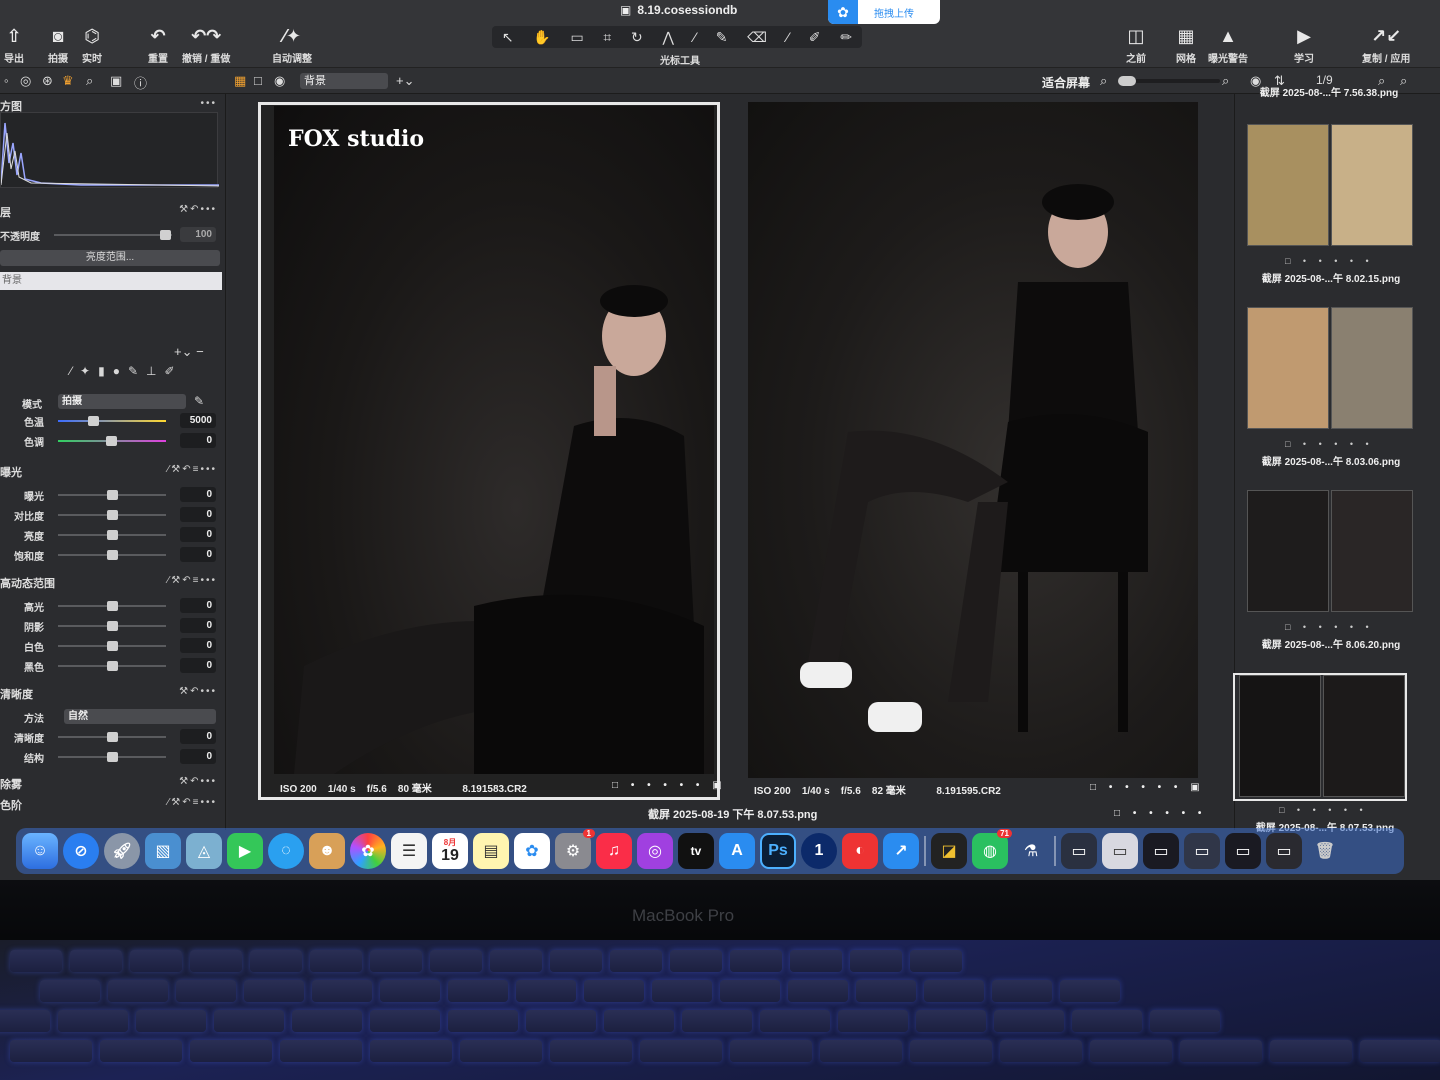  Describe the element at coordinates (667, 37) in the screenshot. I see `keystone-icon: ⋀` at that location.